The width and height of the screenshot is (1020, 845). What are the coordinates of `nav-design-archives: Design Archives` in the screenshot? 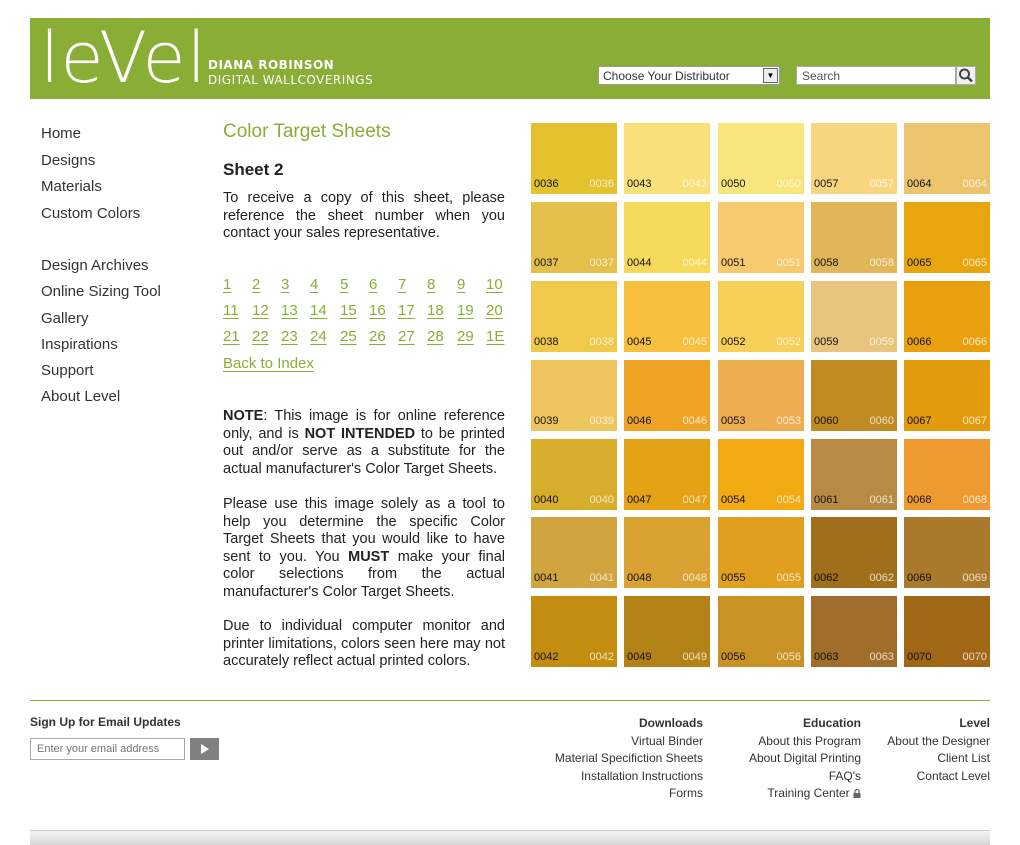 It's located at (95, 265).